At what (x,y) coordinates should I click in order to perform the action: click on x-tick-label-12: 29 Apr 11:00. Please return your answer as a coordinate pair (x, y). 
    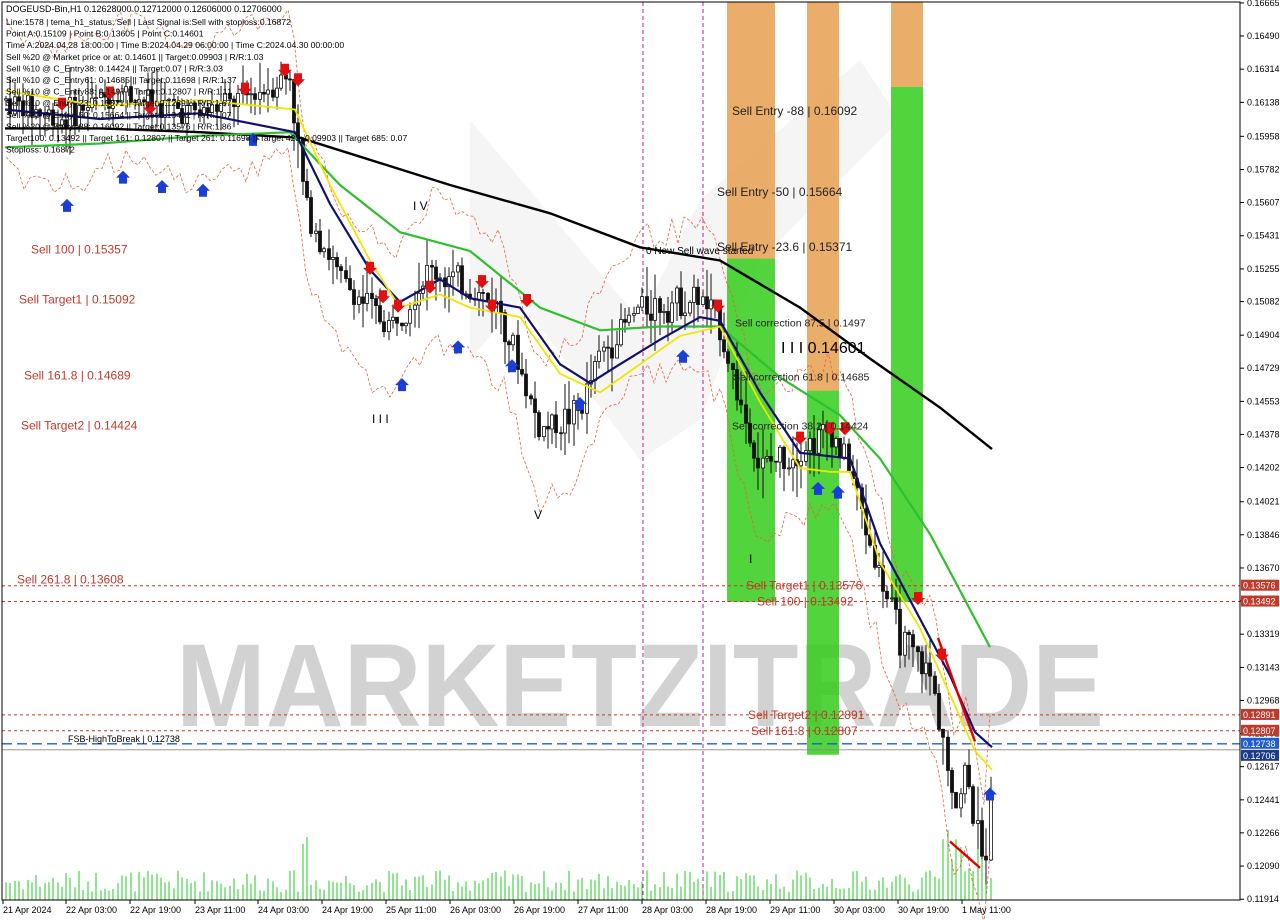
    Looking at the image, I should click on (795, 910).